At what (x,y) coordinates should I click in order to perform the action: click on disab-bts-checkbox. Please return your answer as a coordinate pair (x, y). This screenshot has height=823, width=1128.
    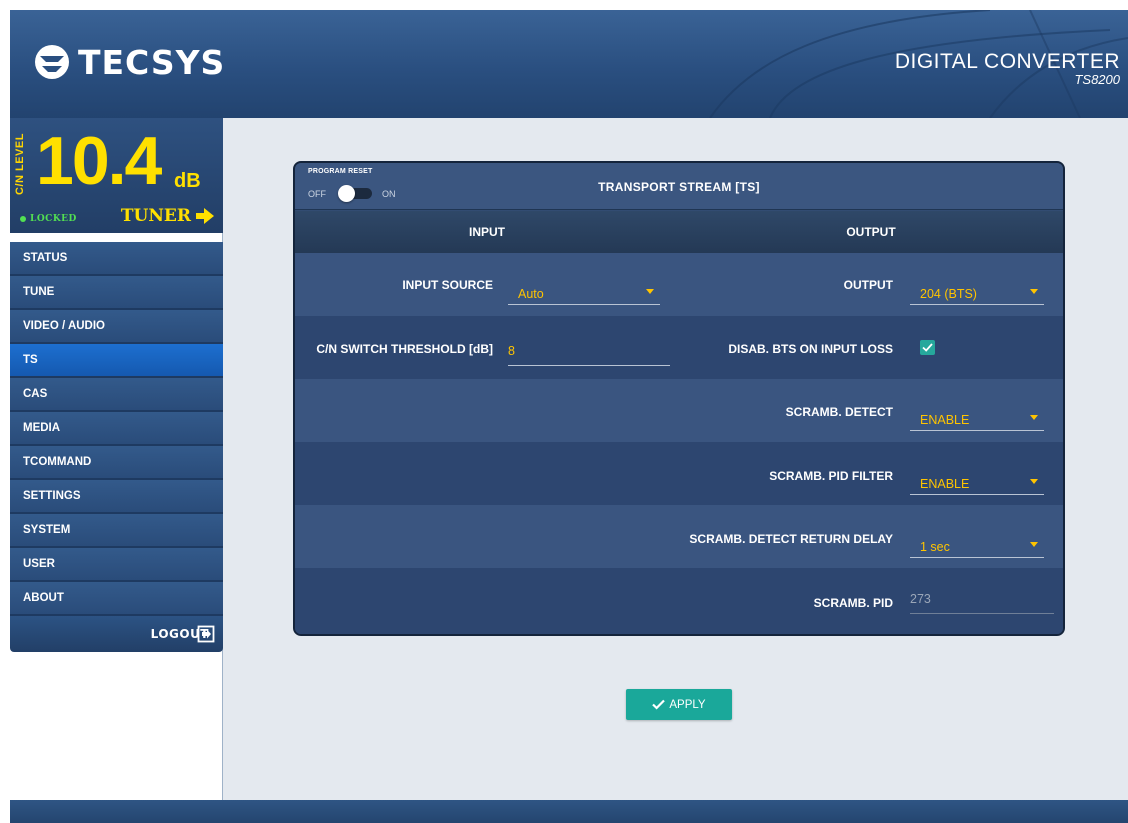
    Looking at the image, I should click on (927, 347).